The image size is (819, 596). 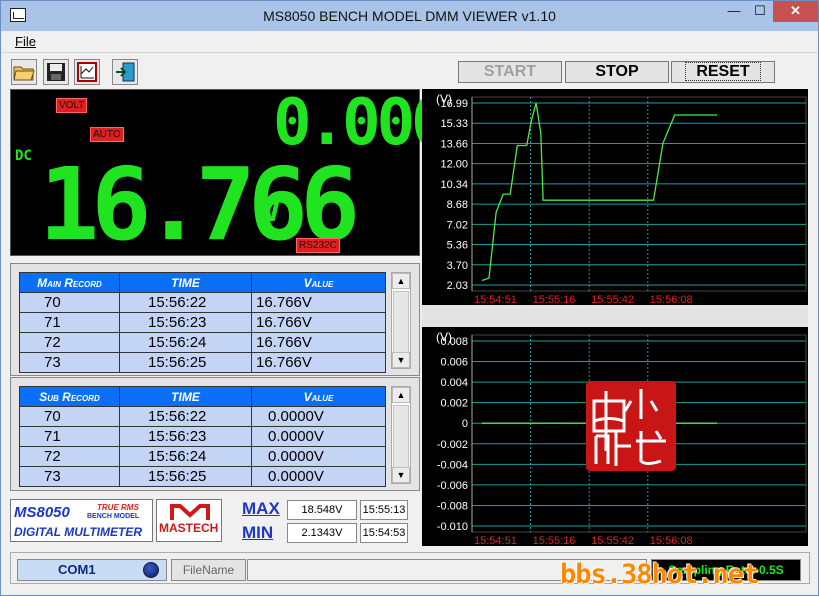 I want to click on table-row: 72 15:56:24 0.0000V, so click(x=202, y=456).